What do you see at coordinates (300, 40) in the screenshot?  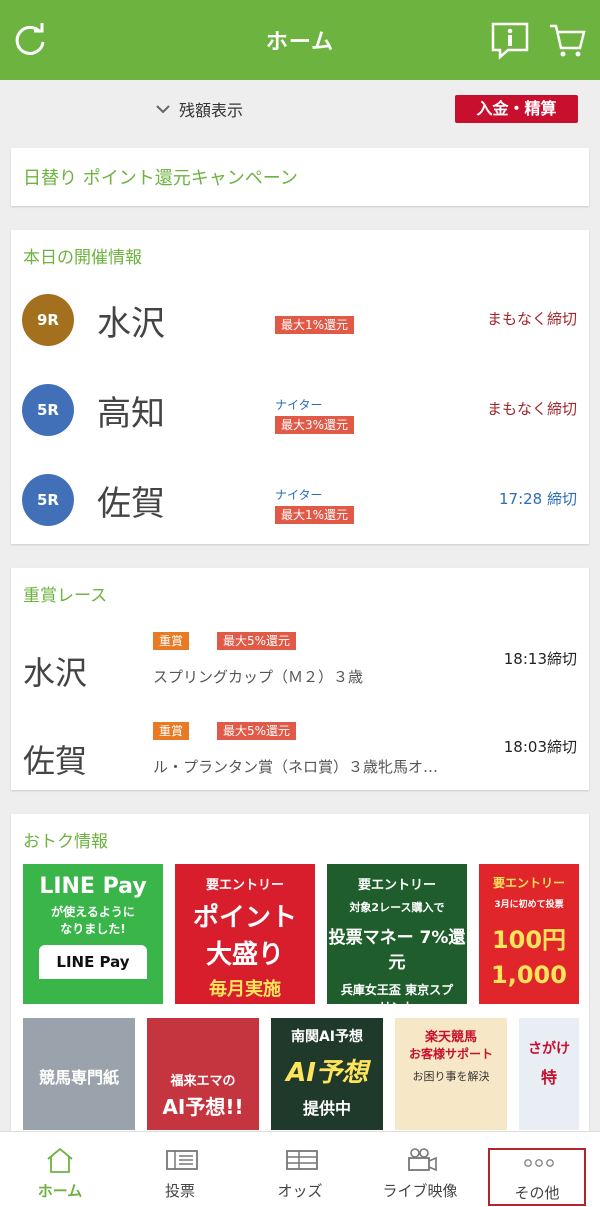 I see `app-header: ホーム` at bounding box center [300, 40].